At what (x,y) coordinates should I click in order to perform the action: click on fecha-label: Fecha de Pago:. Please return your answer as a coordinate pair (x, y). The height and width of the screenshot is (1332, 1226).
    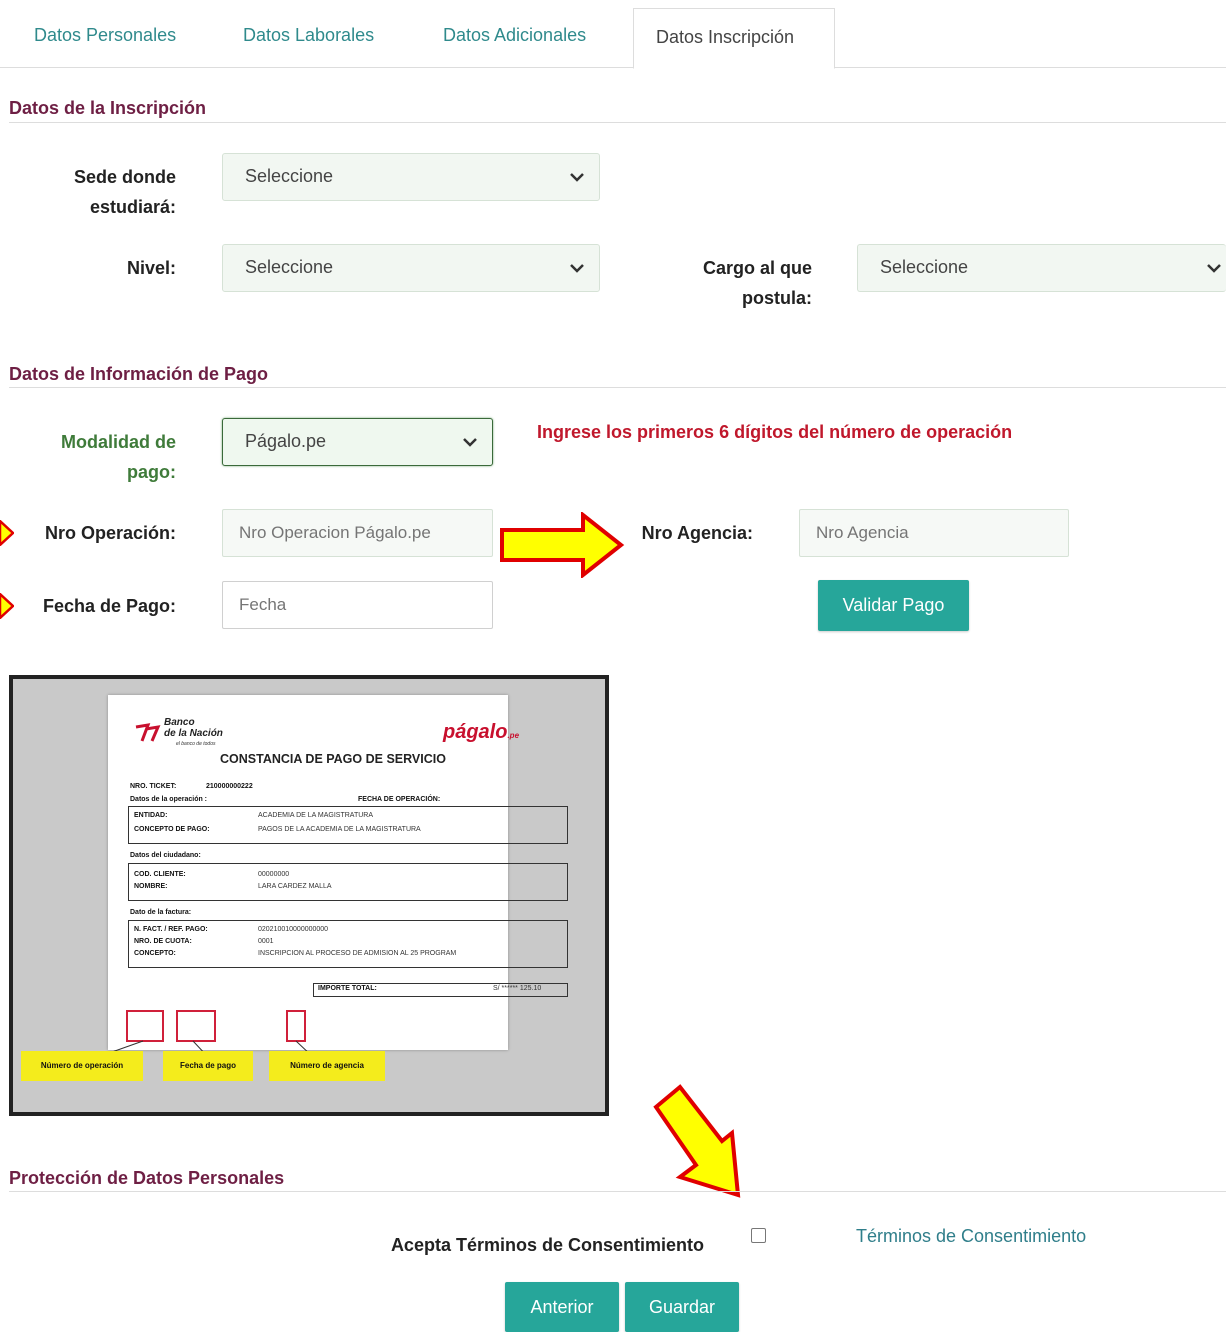
    Looking at the image, I should click on (109, 606).